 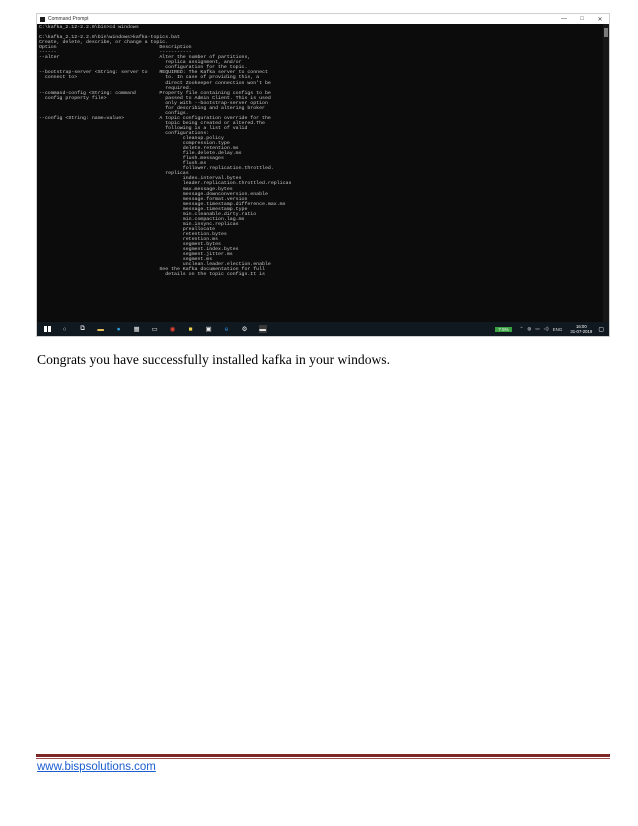 I want to click on system-tray: ⌃ ◍ ▭ ◁) ENG, so click(x=541, y=329).